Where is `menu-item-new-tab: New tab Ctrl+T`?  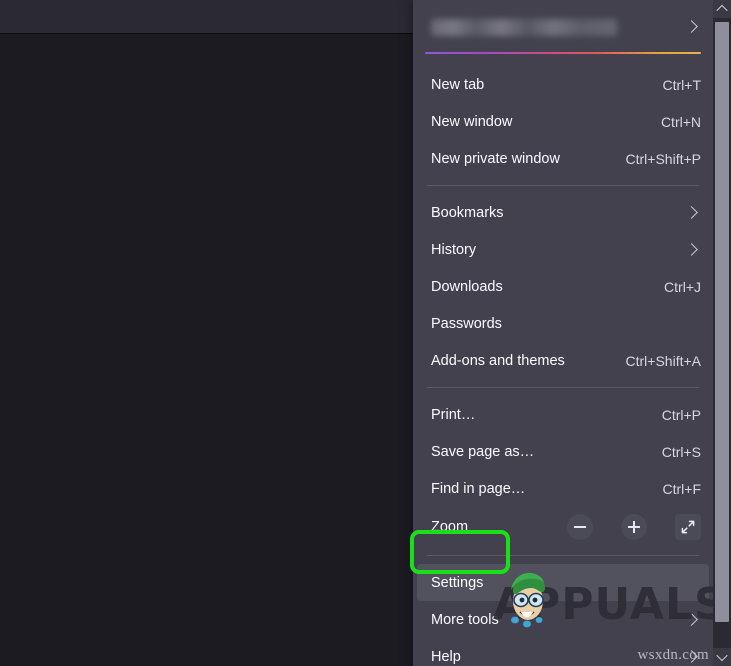
menu-item-new-tab: New tab Ctrl+T is located at coordinates (563, 84).